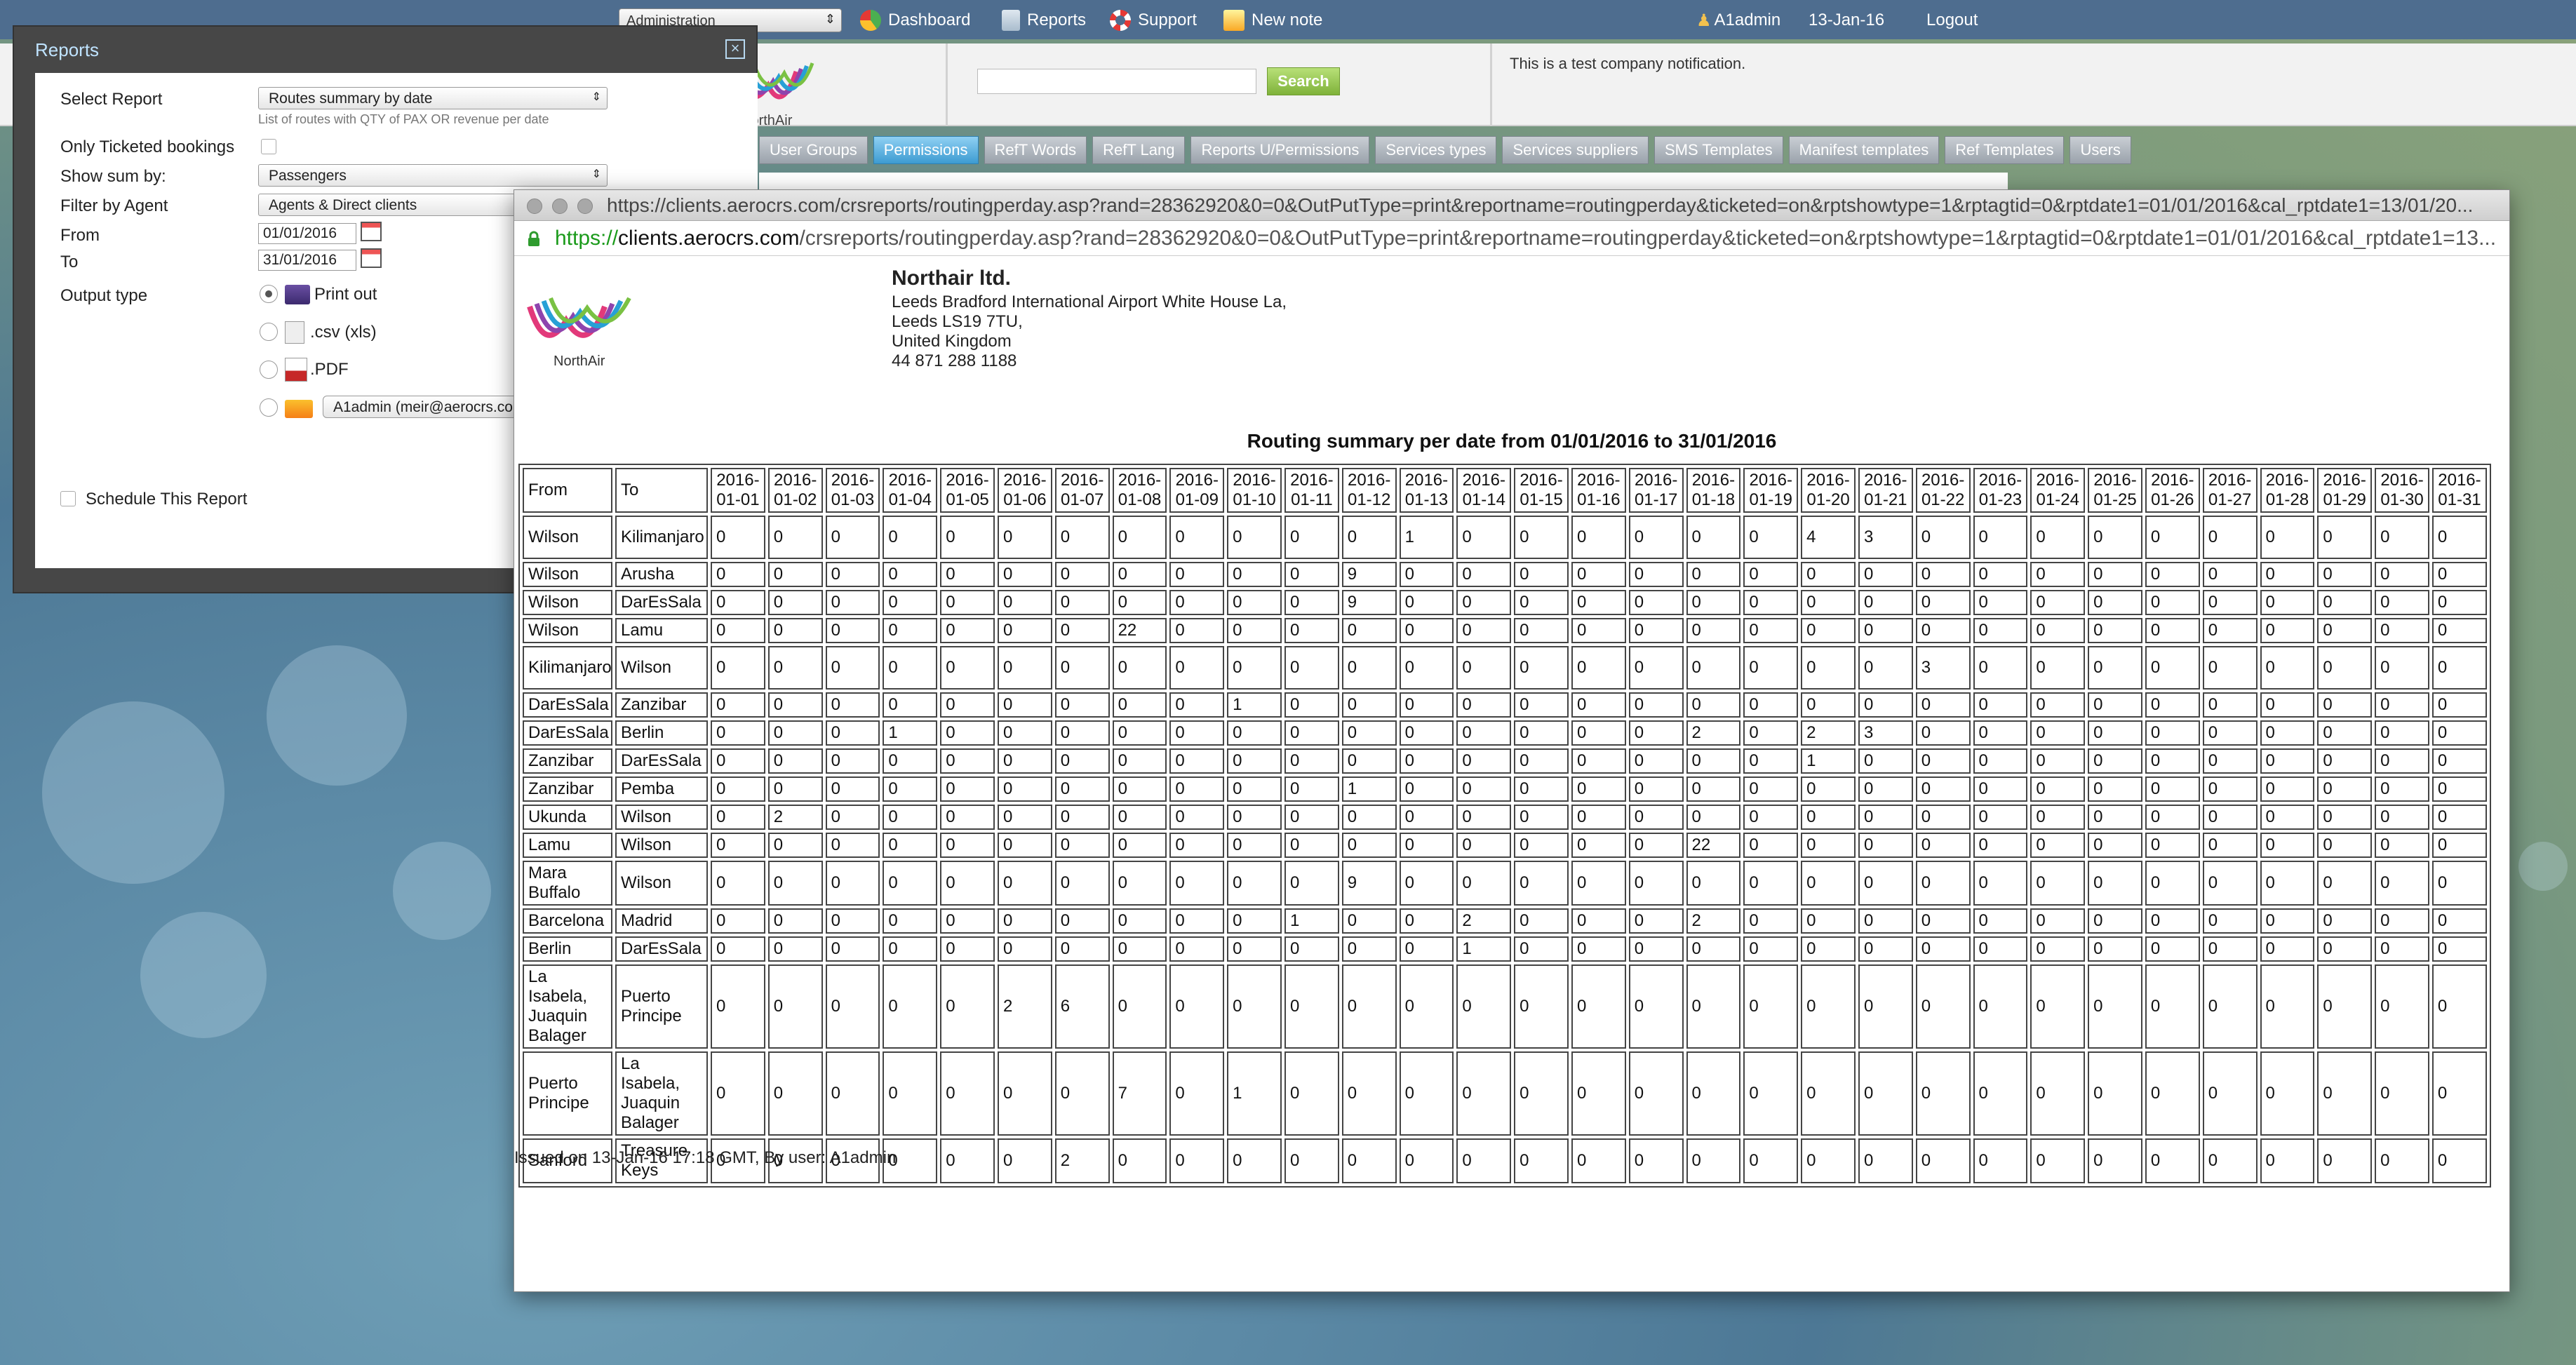 This screenshot has height=1365, width=2576. Describe the element at coordinates (433, 98) in the screenshot. I see `select-report-dropdown: Routes summary by date ⇕` at that location.